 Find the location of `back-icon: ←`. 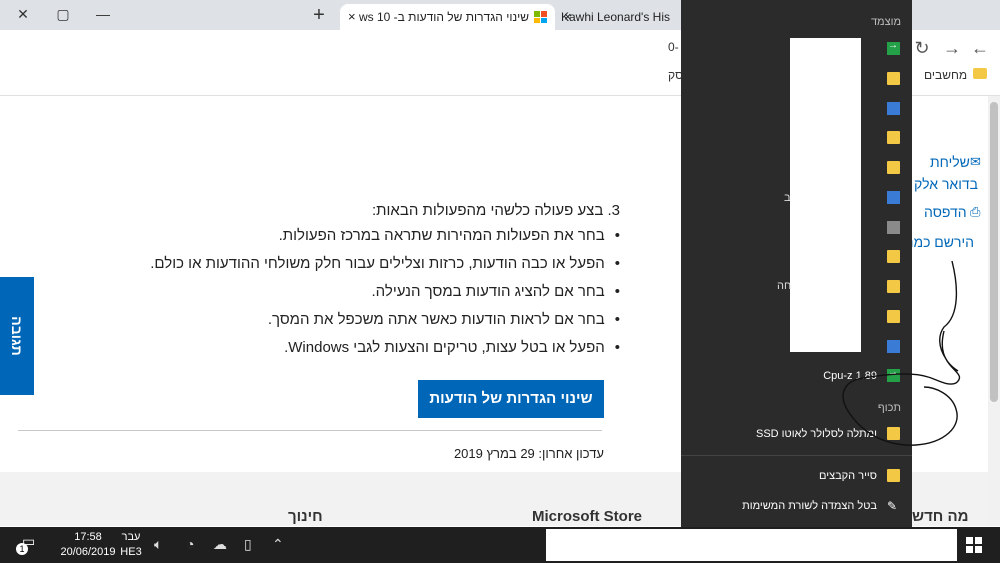

back-icon: ← is located at coordinates (980, 48).